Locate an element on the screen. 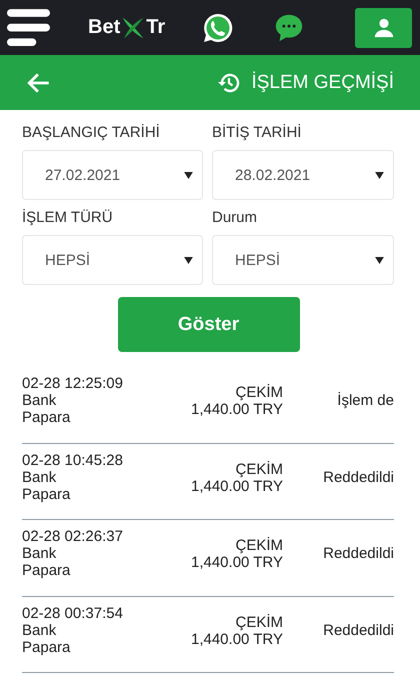 This screenshot has height=679, width=420. page-title: İŞLEM GEÇMİŞİ is located at coordinates (322, 83).